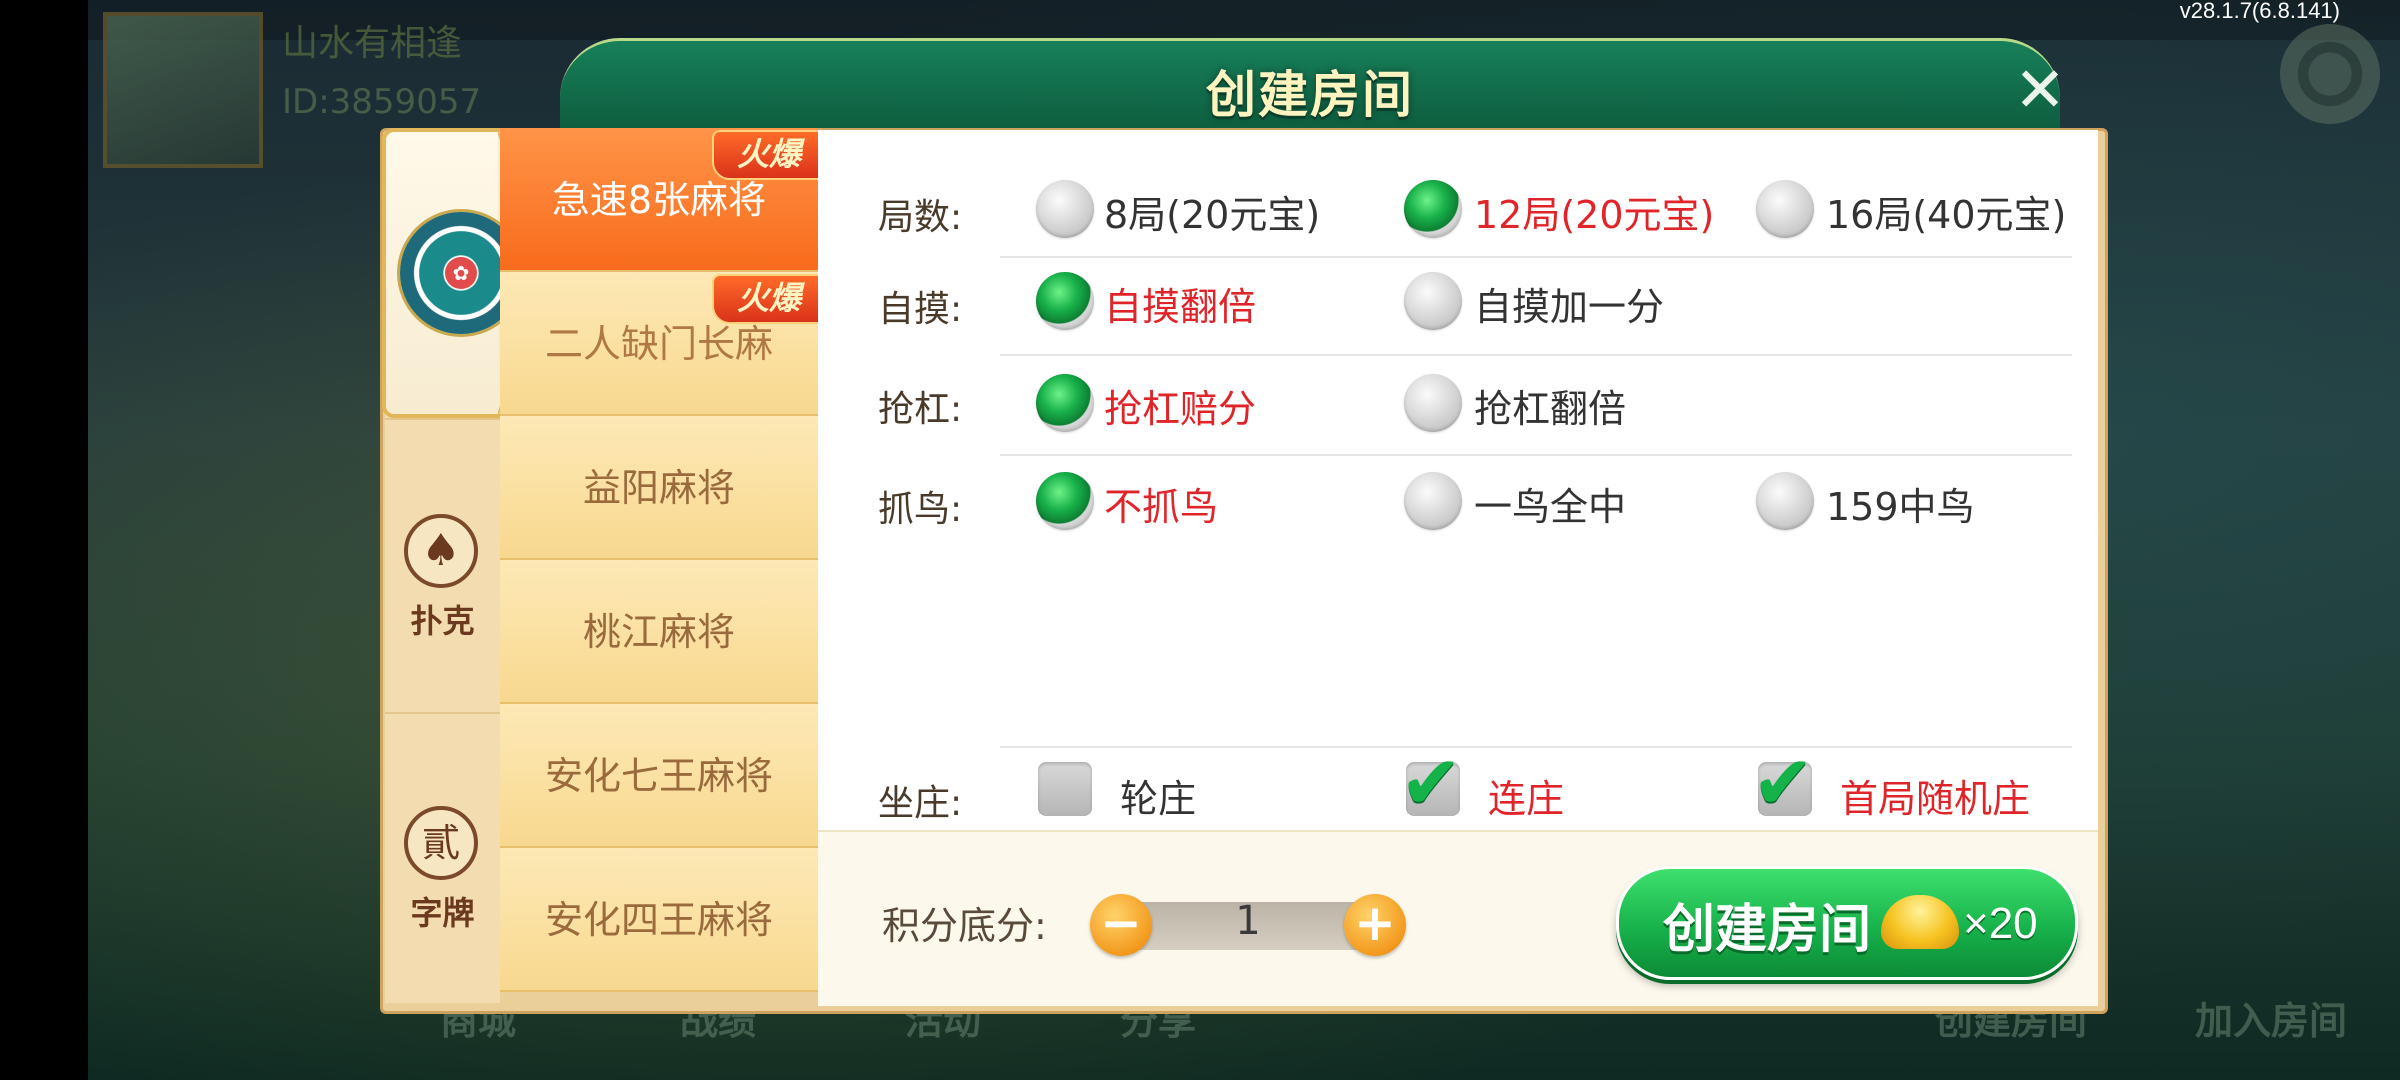 Image resolution: width=2400 pixels, height=1080 pixels. What do you see at coordinates (461, 273) in the screenshot?
I see `mahjong-icon-center: ✿` at bounding box center [461, 273].